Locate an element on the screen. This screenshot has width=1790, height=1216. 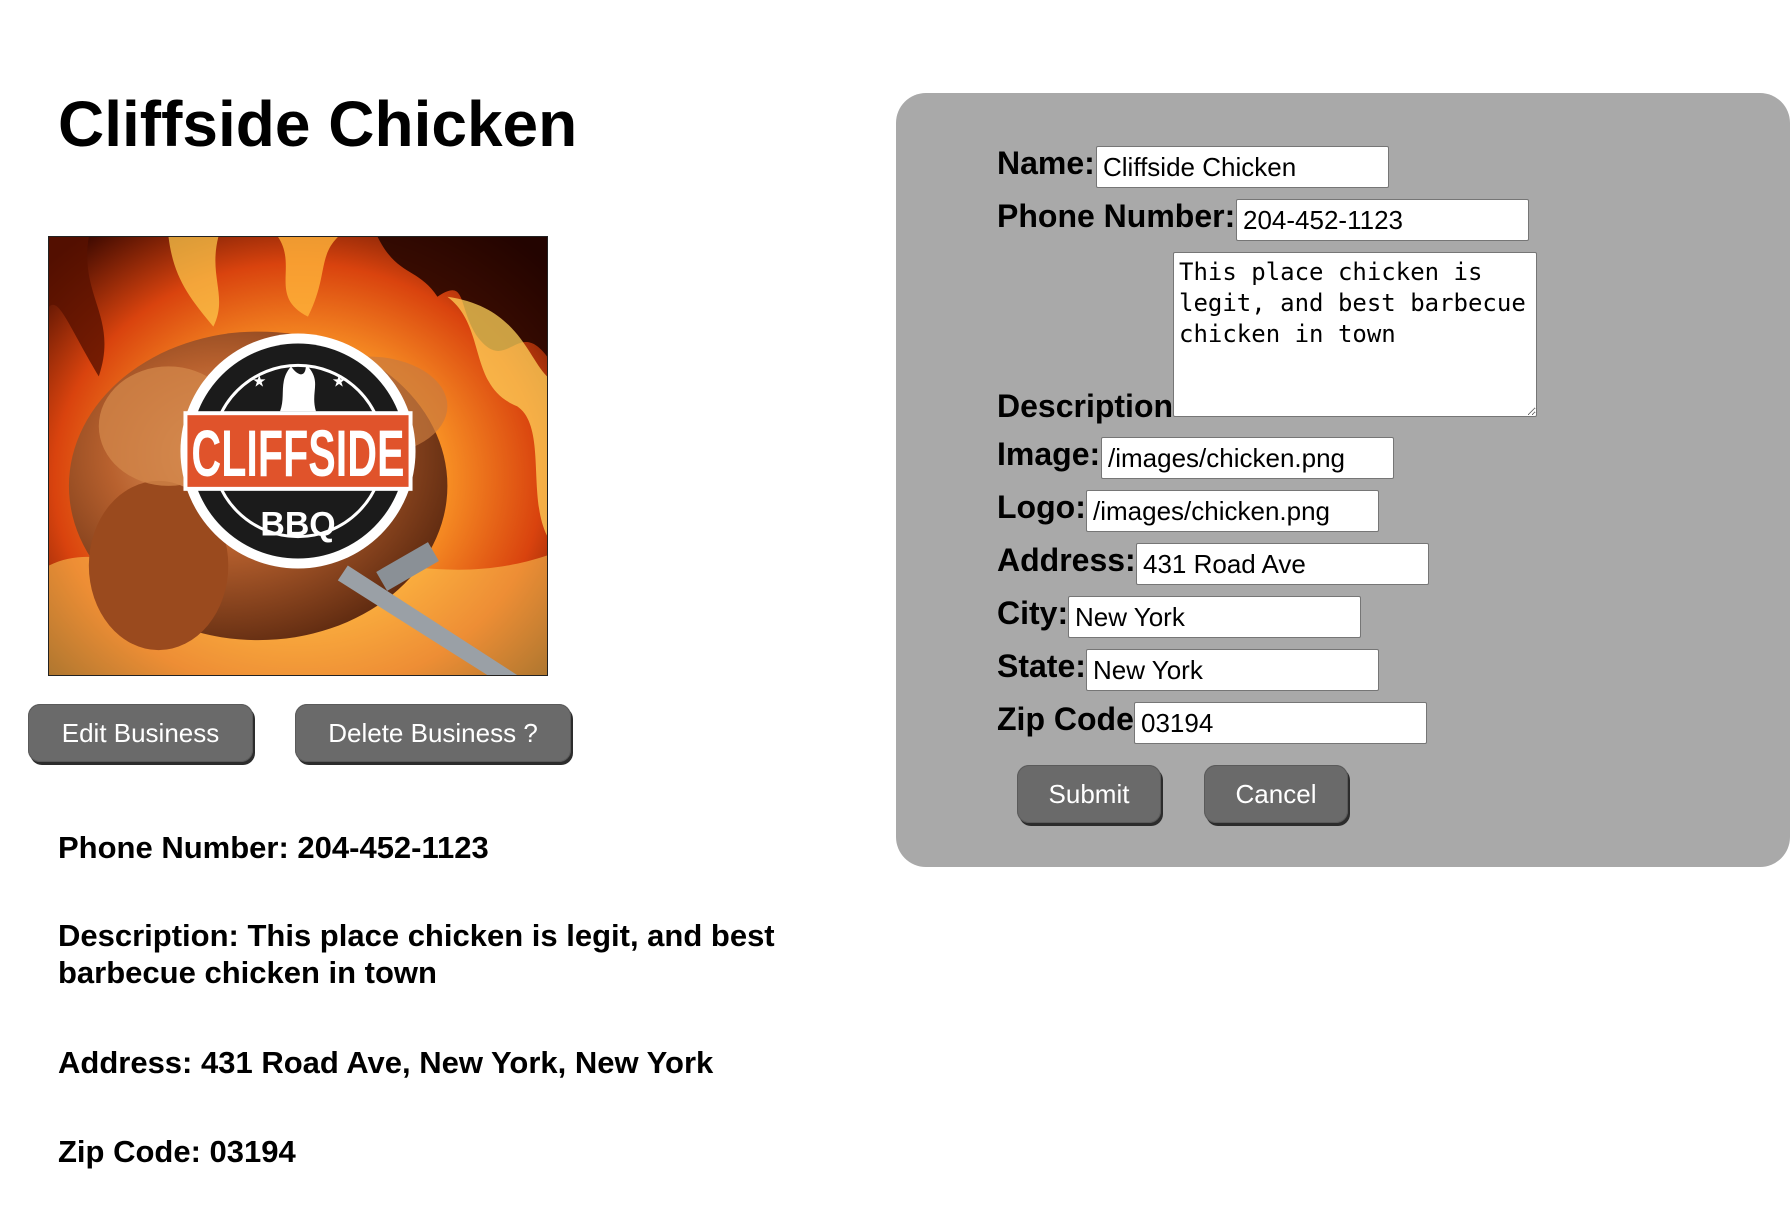
delete-business-button: Delete Business ? is located at coordinates (433, 733).